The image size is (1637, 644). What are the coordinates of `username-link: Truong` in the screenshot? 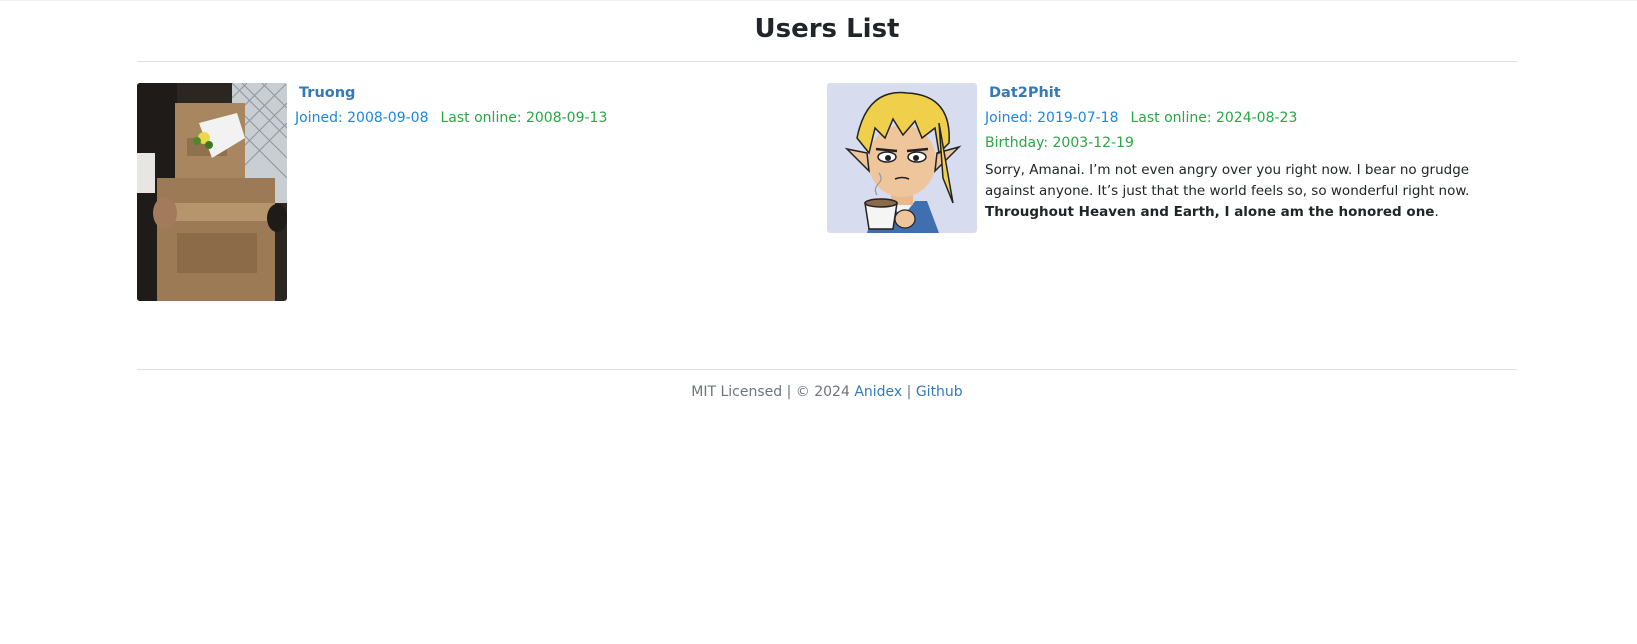 It's located at (327, 93).